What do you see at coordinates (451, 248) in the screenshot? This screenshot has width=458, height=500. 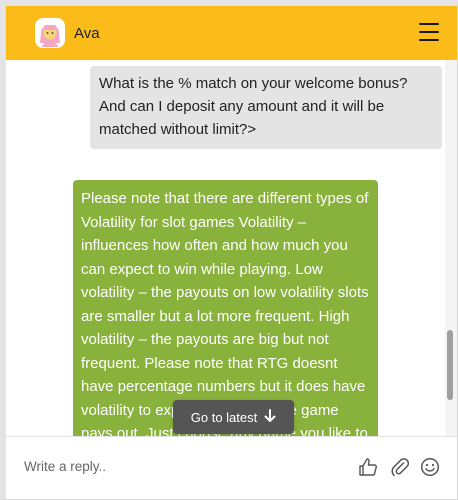 I see `scrollbar` at bounding box center [451, 248].